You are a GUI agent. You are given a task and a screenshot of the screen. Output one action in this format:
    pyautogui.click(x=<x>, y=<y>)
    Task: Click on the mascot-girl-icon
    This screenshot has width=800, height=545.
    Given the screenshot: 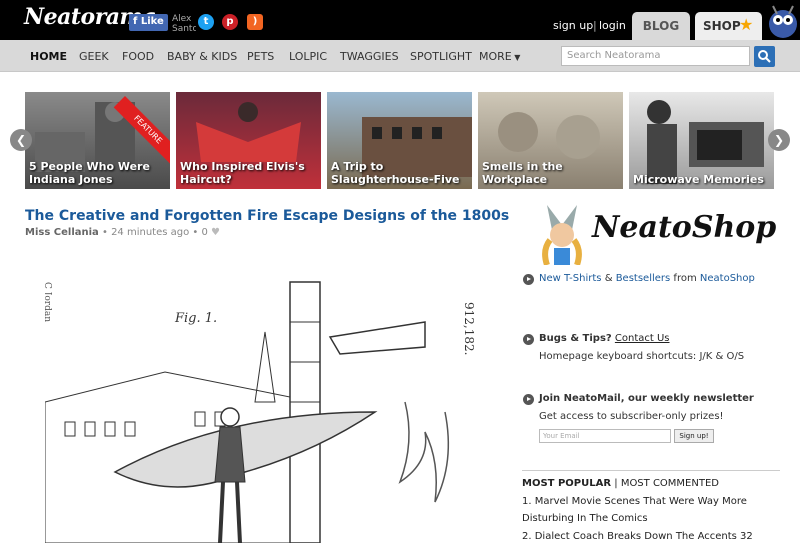 What is the action you would take?
    pyautogui.click(x=562, y=235)
    